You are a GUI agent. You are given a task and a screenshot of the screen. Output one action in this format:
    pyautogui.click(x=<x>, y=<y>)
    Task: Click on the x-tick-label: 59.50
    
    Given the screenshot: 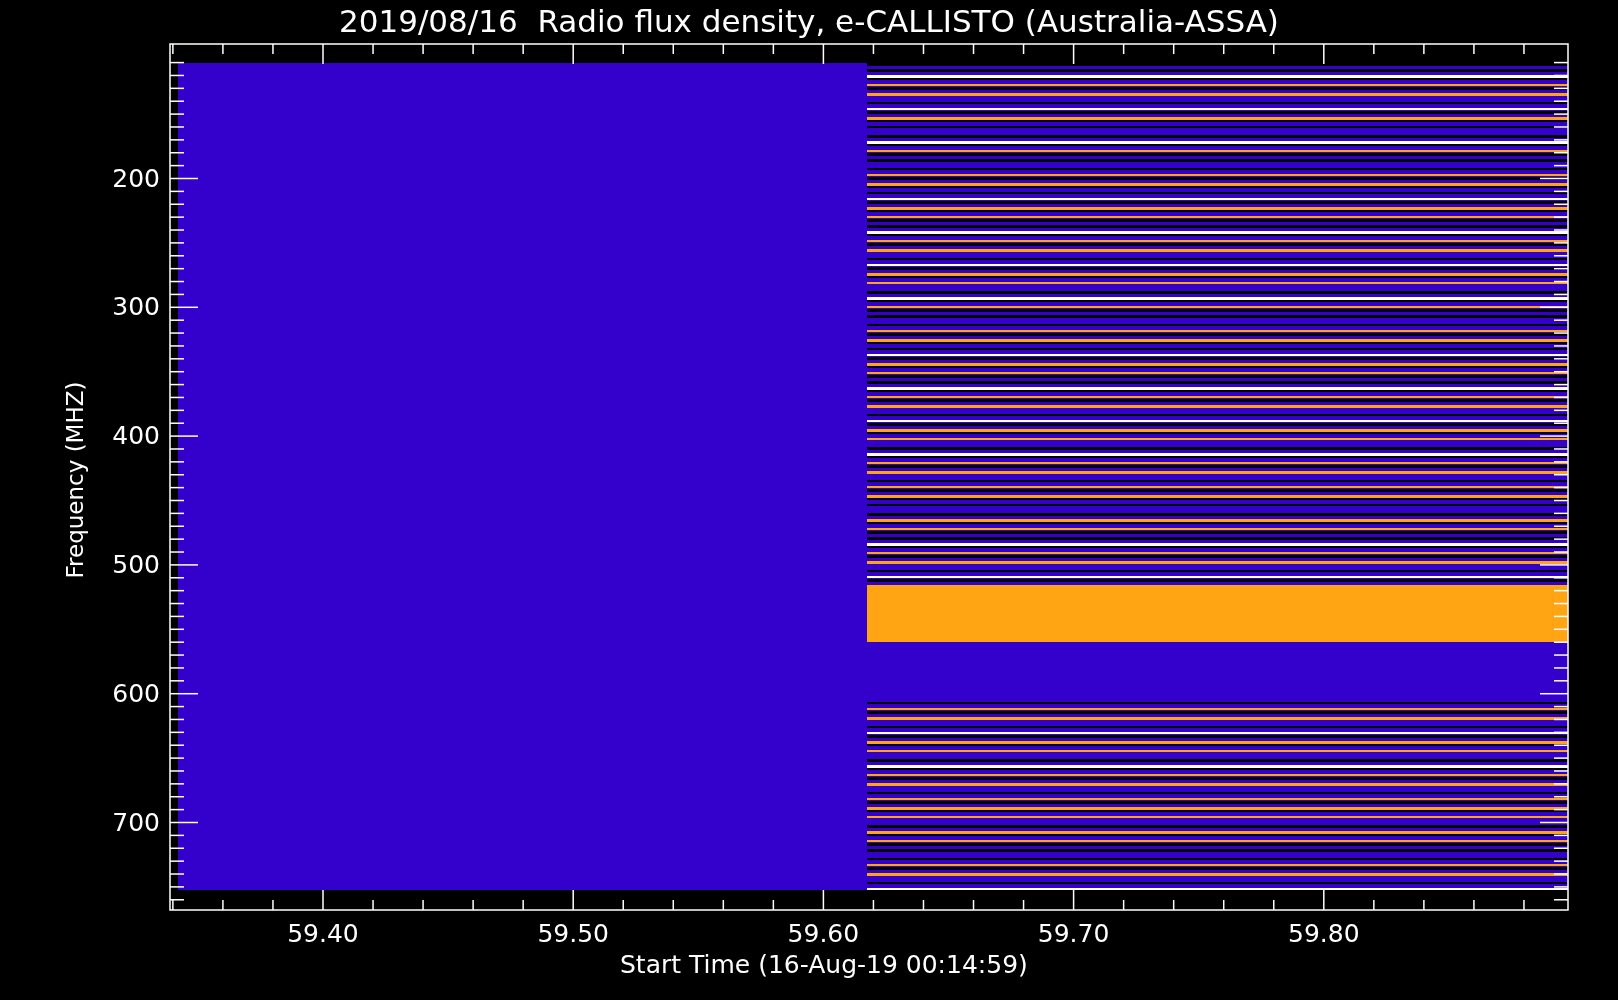 What is the action you would take?
    pyautogui.click(x=573, y=934)
    